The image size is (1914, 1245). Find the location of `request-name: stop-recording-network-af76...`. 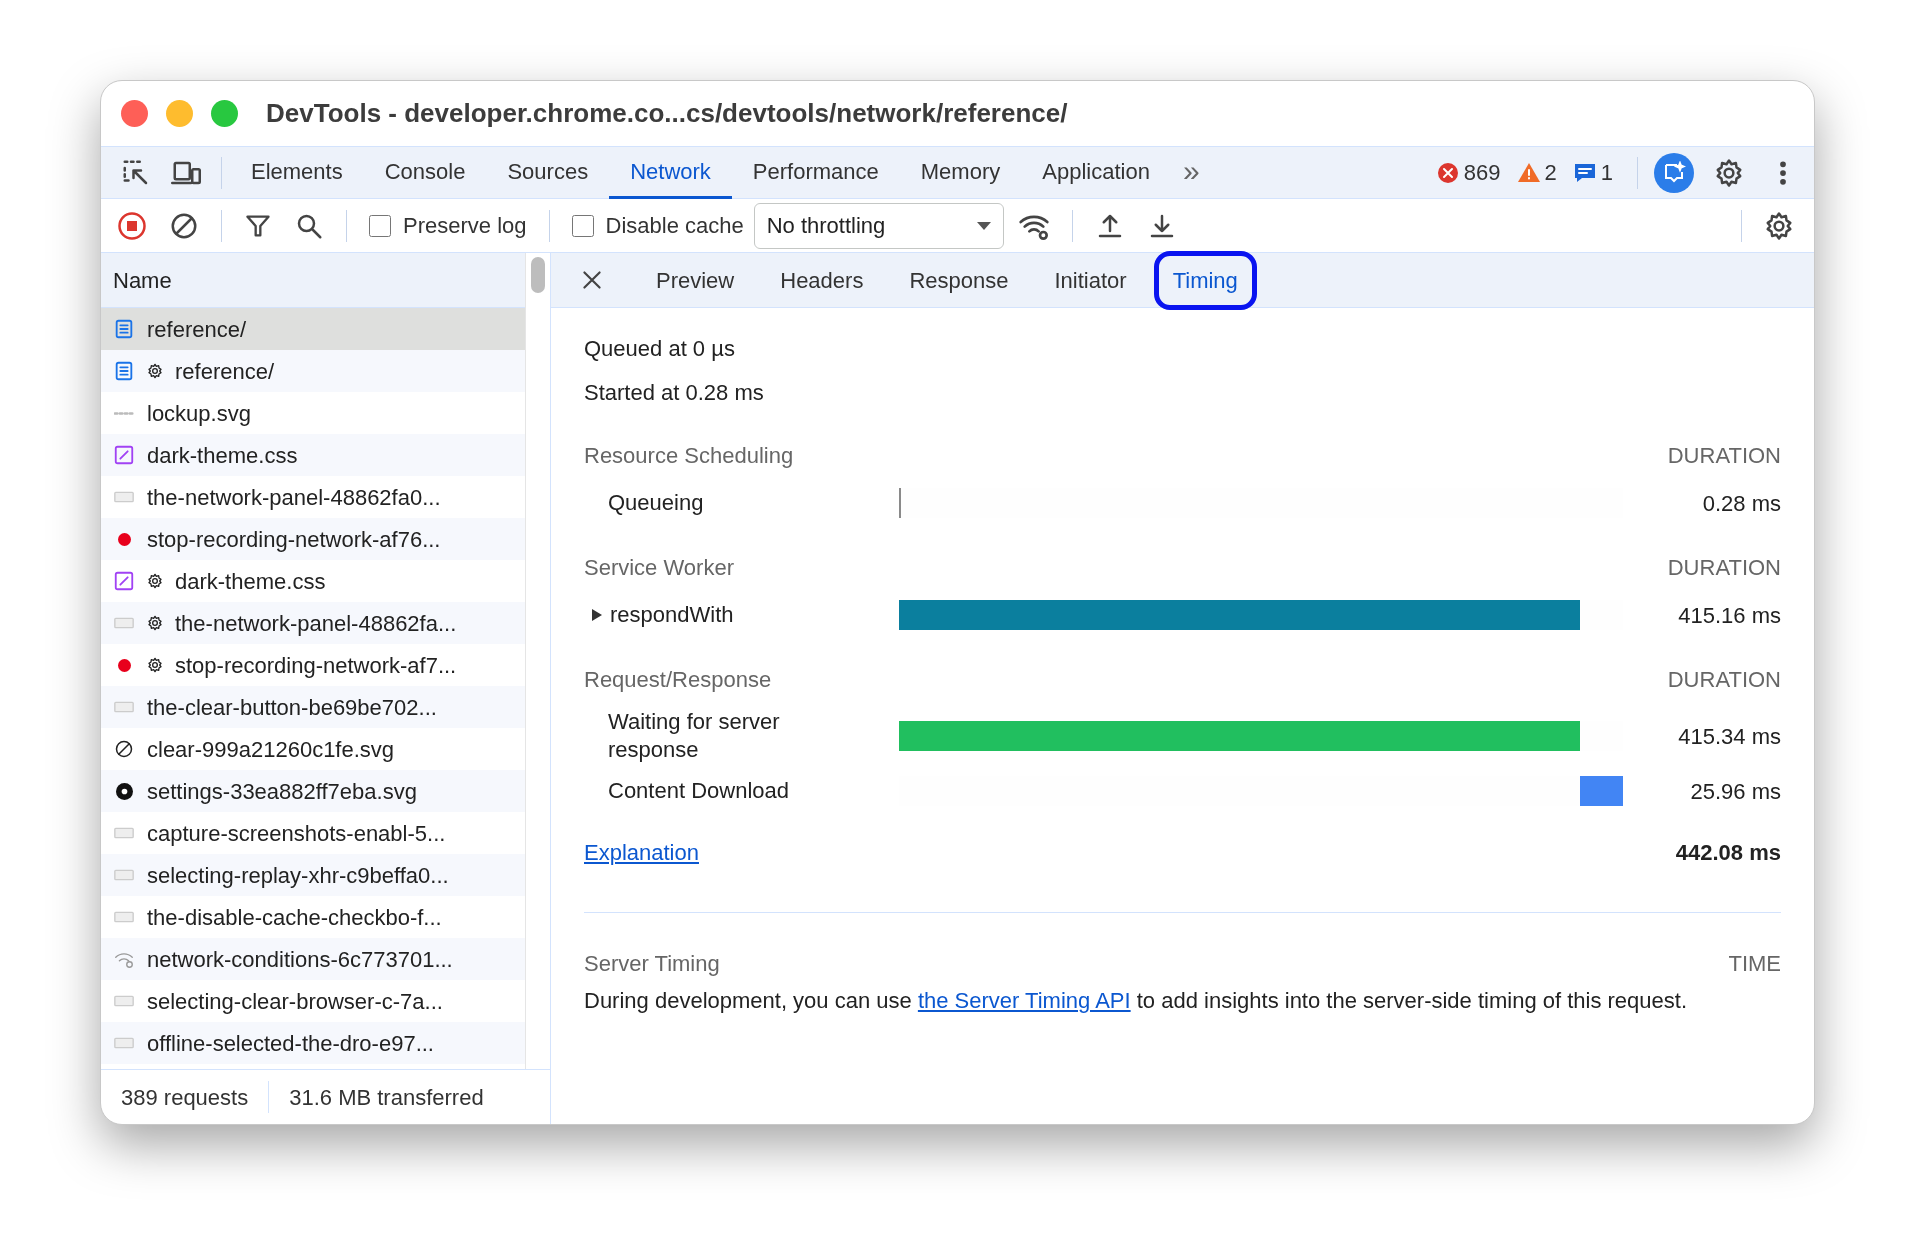

request-name: stop-recording-network-af76... is located at coordinates (294, 539).